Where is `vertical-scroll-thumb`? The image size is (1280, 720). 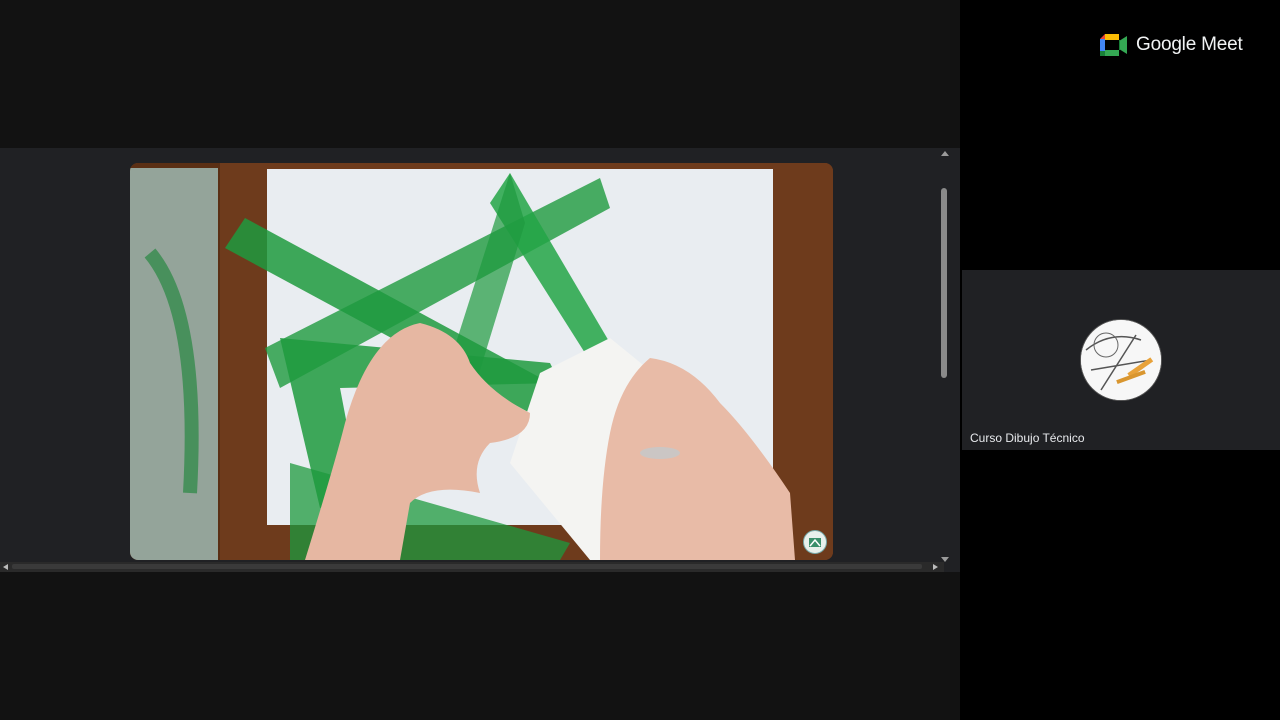 vertical-scroll-thumb is located at coordinates (944, 283).